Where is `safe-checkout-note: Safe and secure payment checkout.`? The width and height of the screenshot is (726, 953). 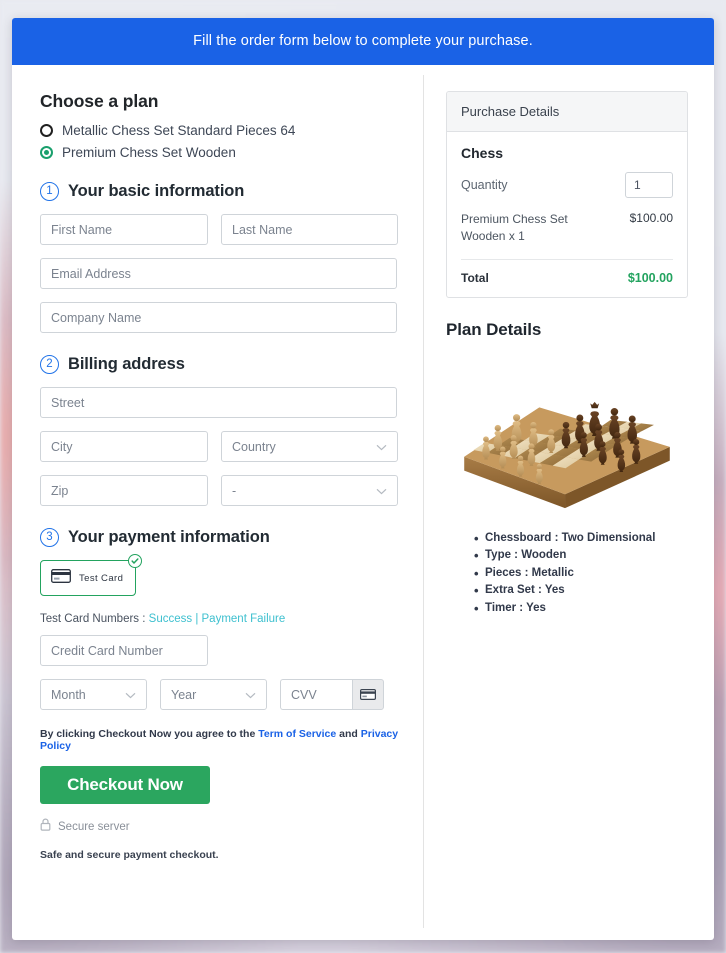 safe-checkout-note: Safe and secure payment checkout. is located at coordinates (129, 855).